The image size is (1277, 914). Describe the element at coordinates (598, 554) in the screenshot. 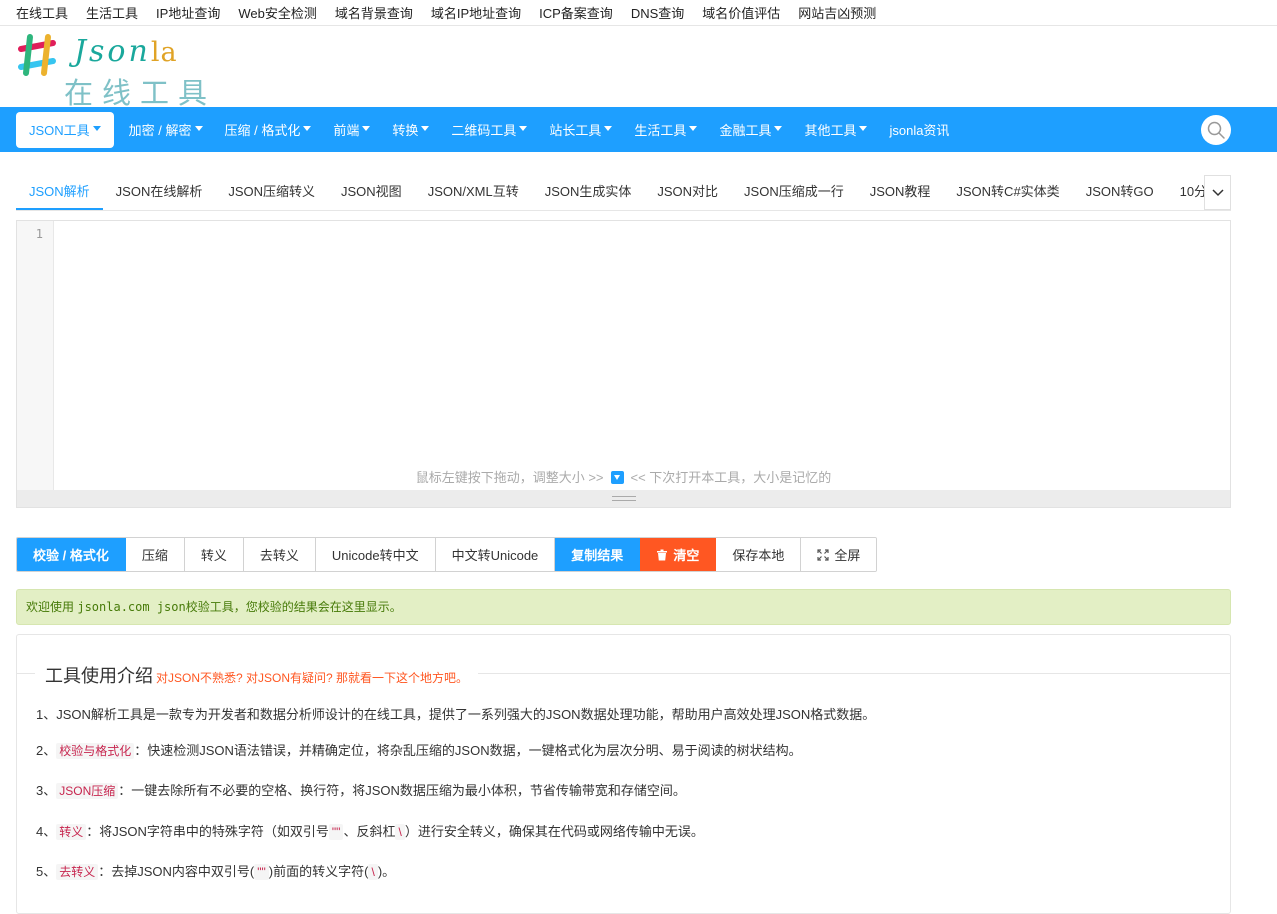

I see `copy-result-button: 复制结果` at that location.